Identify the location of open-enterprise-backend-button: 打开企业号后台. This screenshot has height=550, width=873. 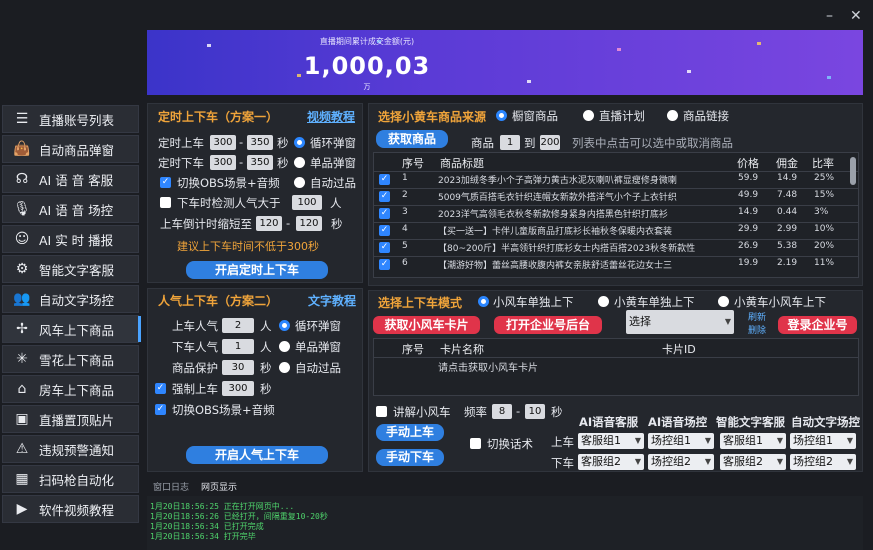
(548, 325).